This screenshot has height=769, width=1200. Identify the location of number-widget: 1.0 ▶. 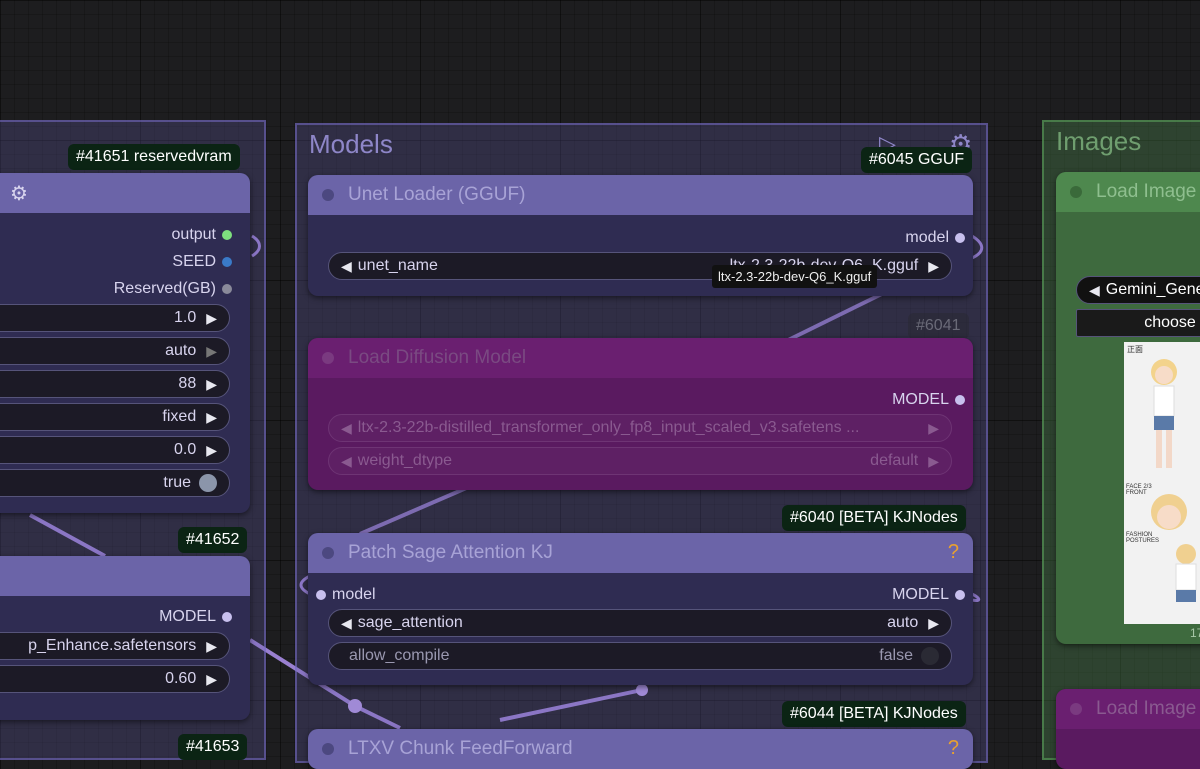
(115, 318).